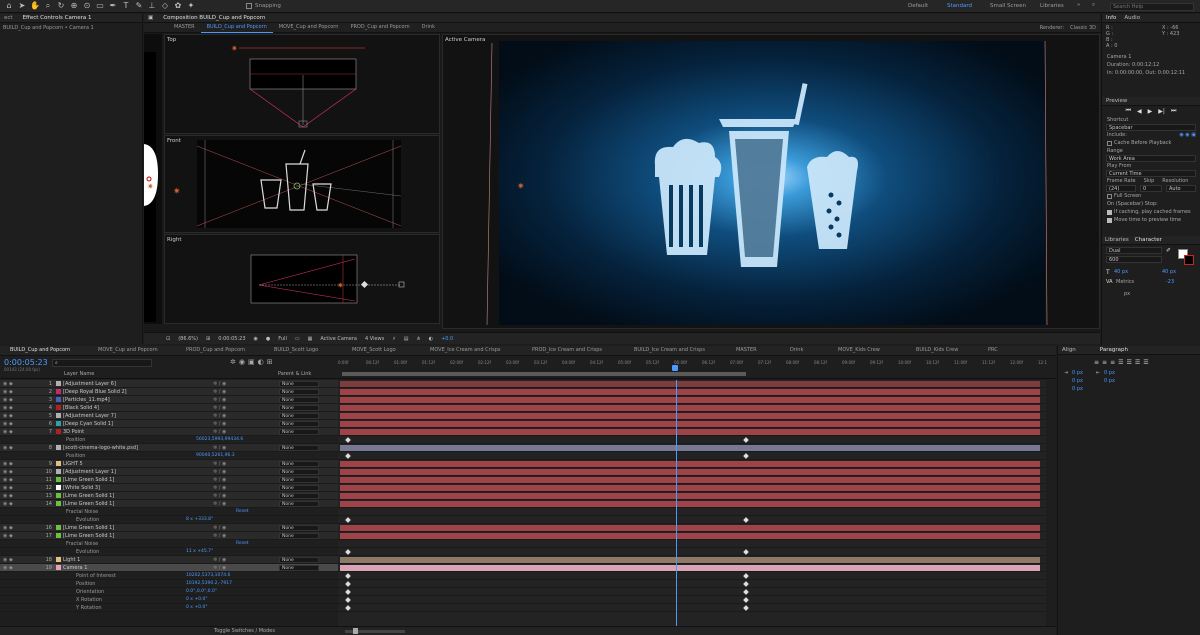 The image size is (1200, 635). What do you see at coordinates (309, 27) in the screenshot?
I see `comp-tab-move-cup: MOVE_Cup and Popcorn` at bounding box center [309, 27].